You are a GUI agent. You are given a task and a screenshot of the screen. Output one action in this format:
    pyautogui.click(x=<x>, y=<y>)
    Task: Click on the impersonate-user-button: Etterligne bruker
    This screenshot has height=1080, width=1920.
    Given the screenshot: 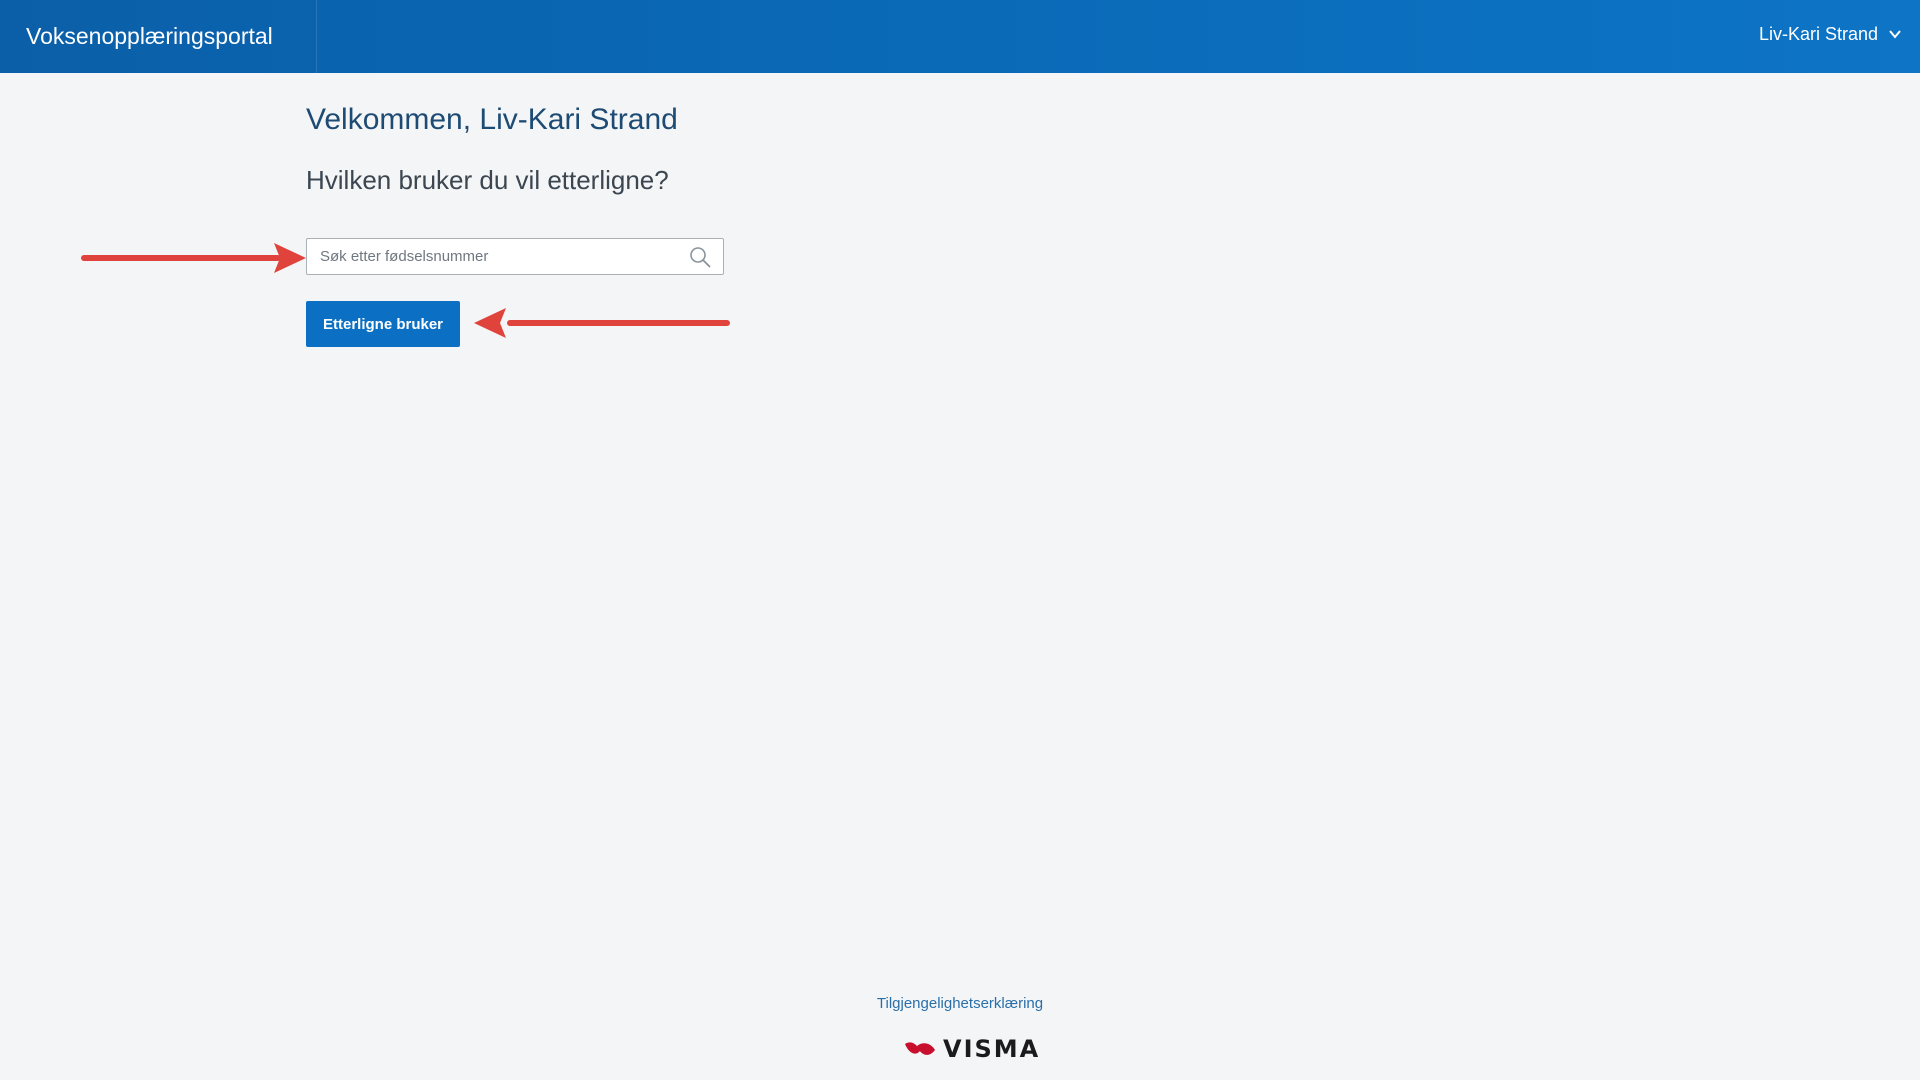 What is the action you would take?
    pyautogui.click(x=383, y=324)
    